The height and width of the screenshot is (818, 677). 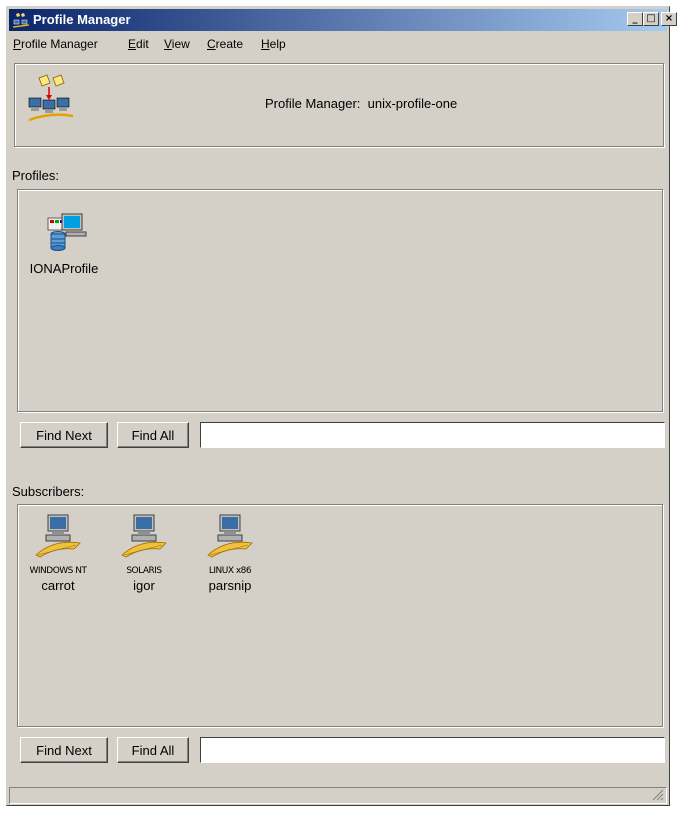 I want to click on profiles-search-input, so click(x=432, y=435).